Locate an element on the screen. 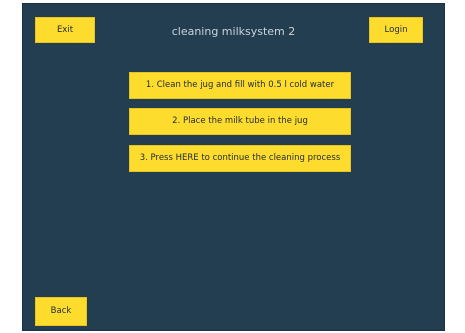  step-2-label: 2. Place the milk tube in the jug is located at coordinates (240, 121).